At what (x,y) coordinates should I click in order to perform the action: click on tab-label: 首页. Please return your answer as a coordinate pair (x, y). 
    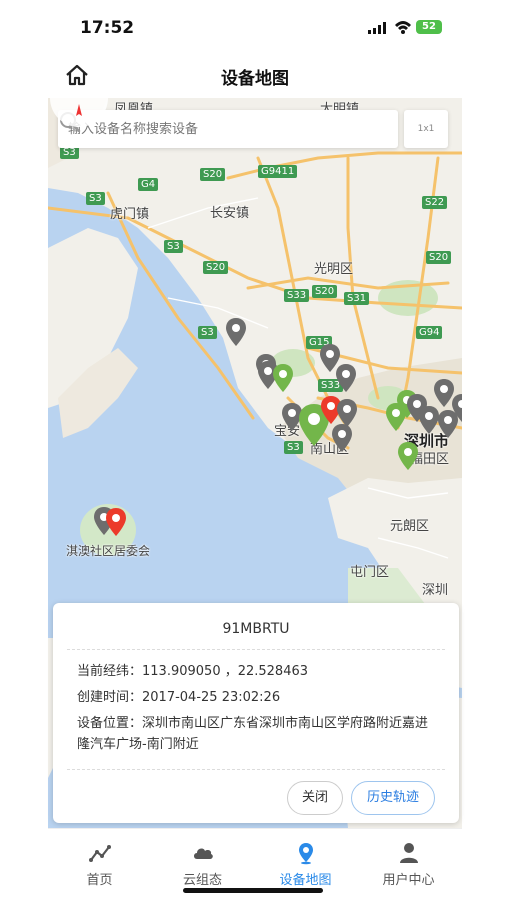
    Looking at the image, I should click on (99, 880).